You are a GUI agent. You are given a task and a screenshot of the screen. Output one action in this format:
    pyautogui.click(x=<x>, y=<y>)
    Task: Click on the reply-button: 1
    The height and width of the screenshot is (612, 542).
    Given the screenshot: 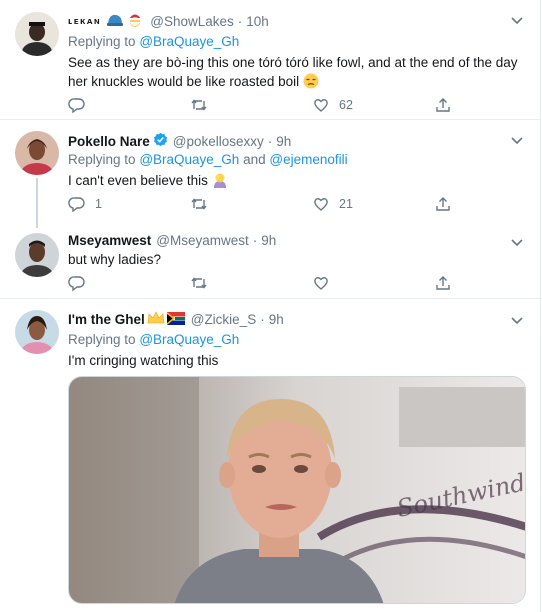 What is the action you would take?
    pyautogui.click(x=85, y=204)
    